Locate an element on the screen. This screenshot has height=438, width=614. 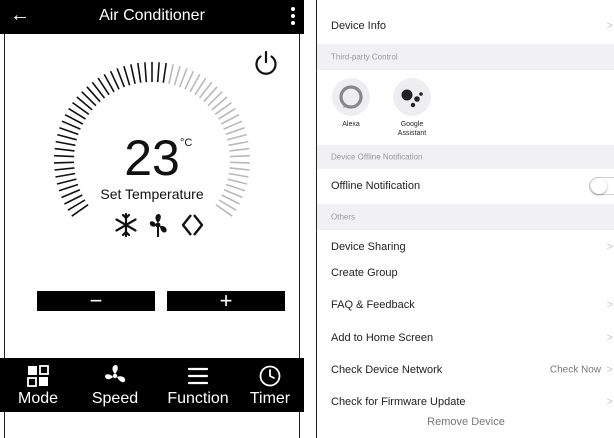
alexa-icon is located at coordinates (351, 97).